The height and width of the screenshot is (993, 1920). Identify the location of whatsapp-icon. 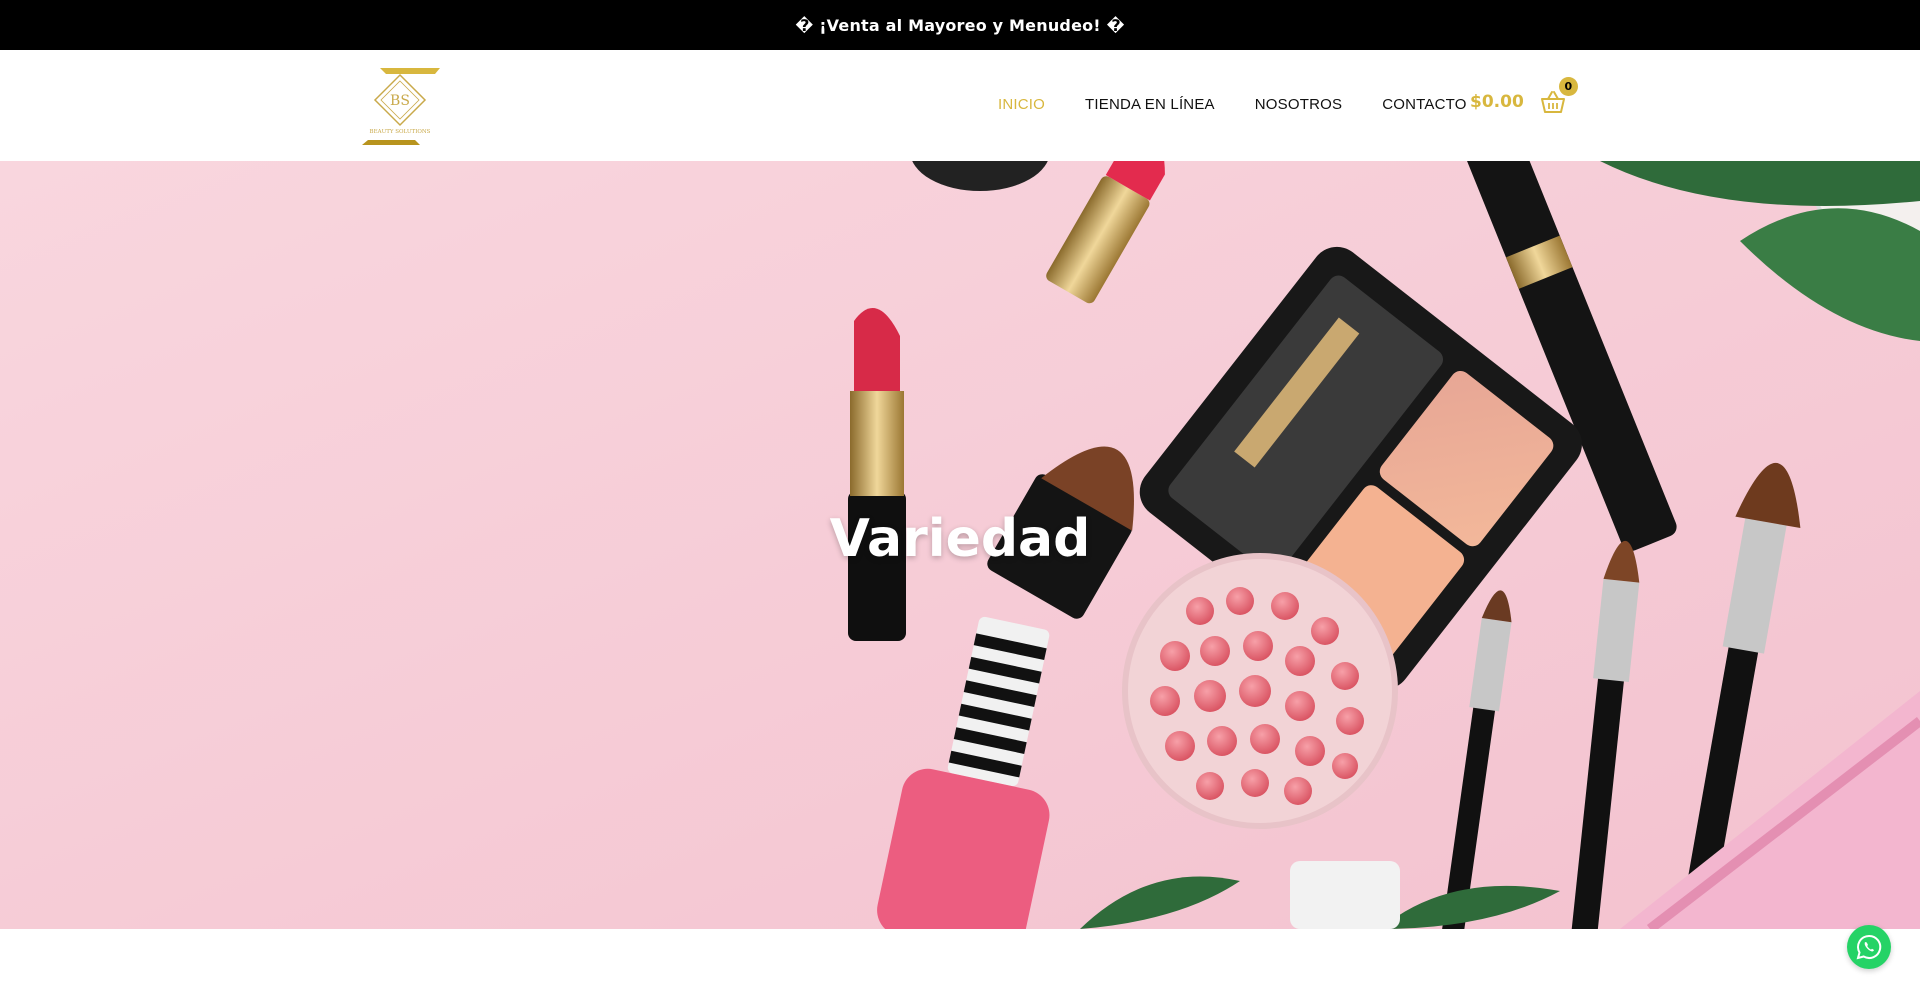
(1869, 947).